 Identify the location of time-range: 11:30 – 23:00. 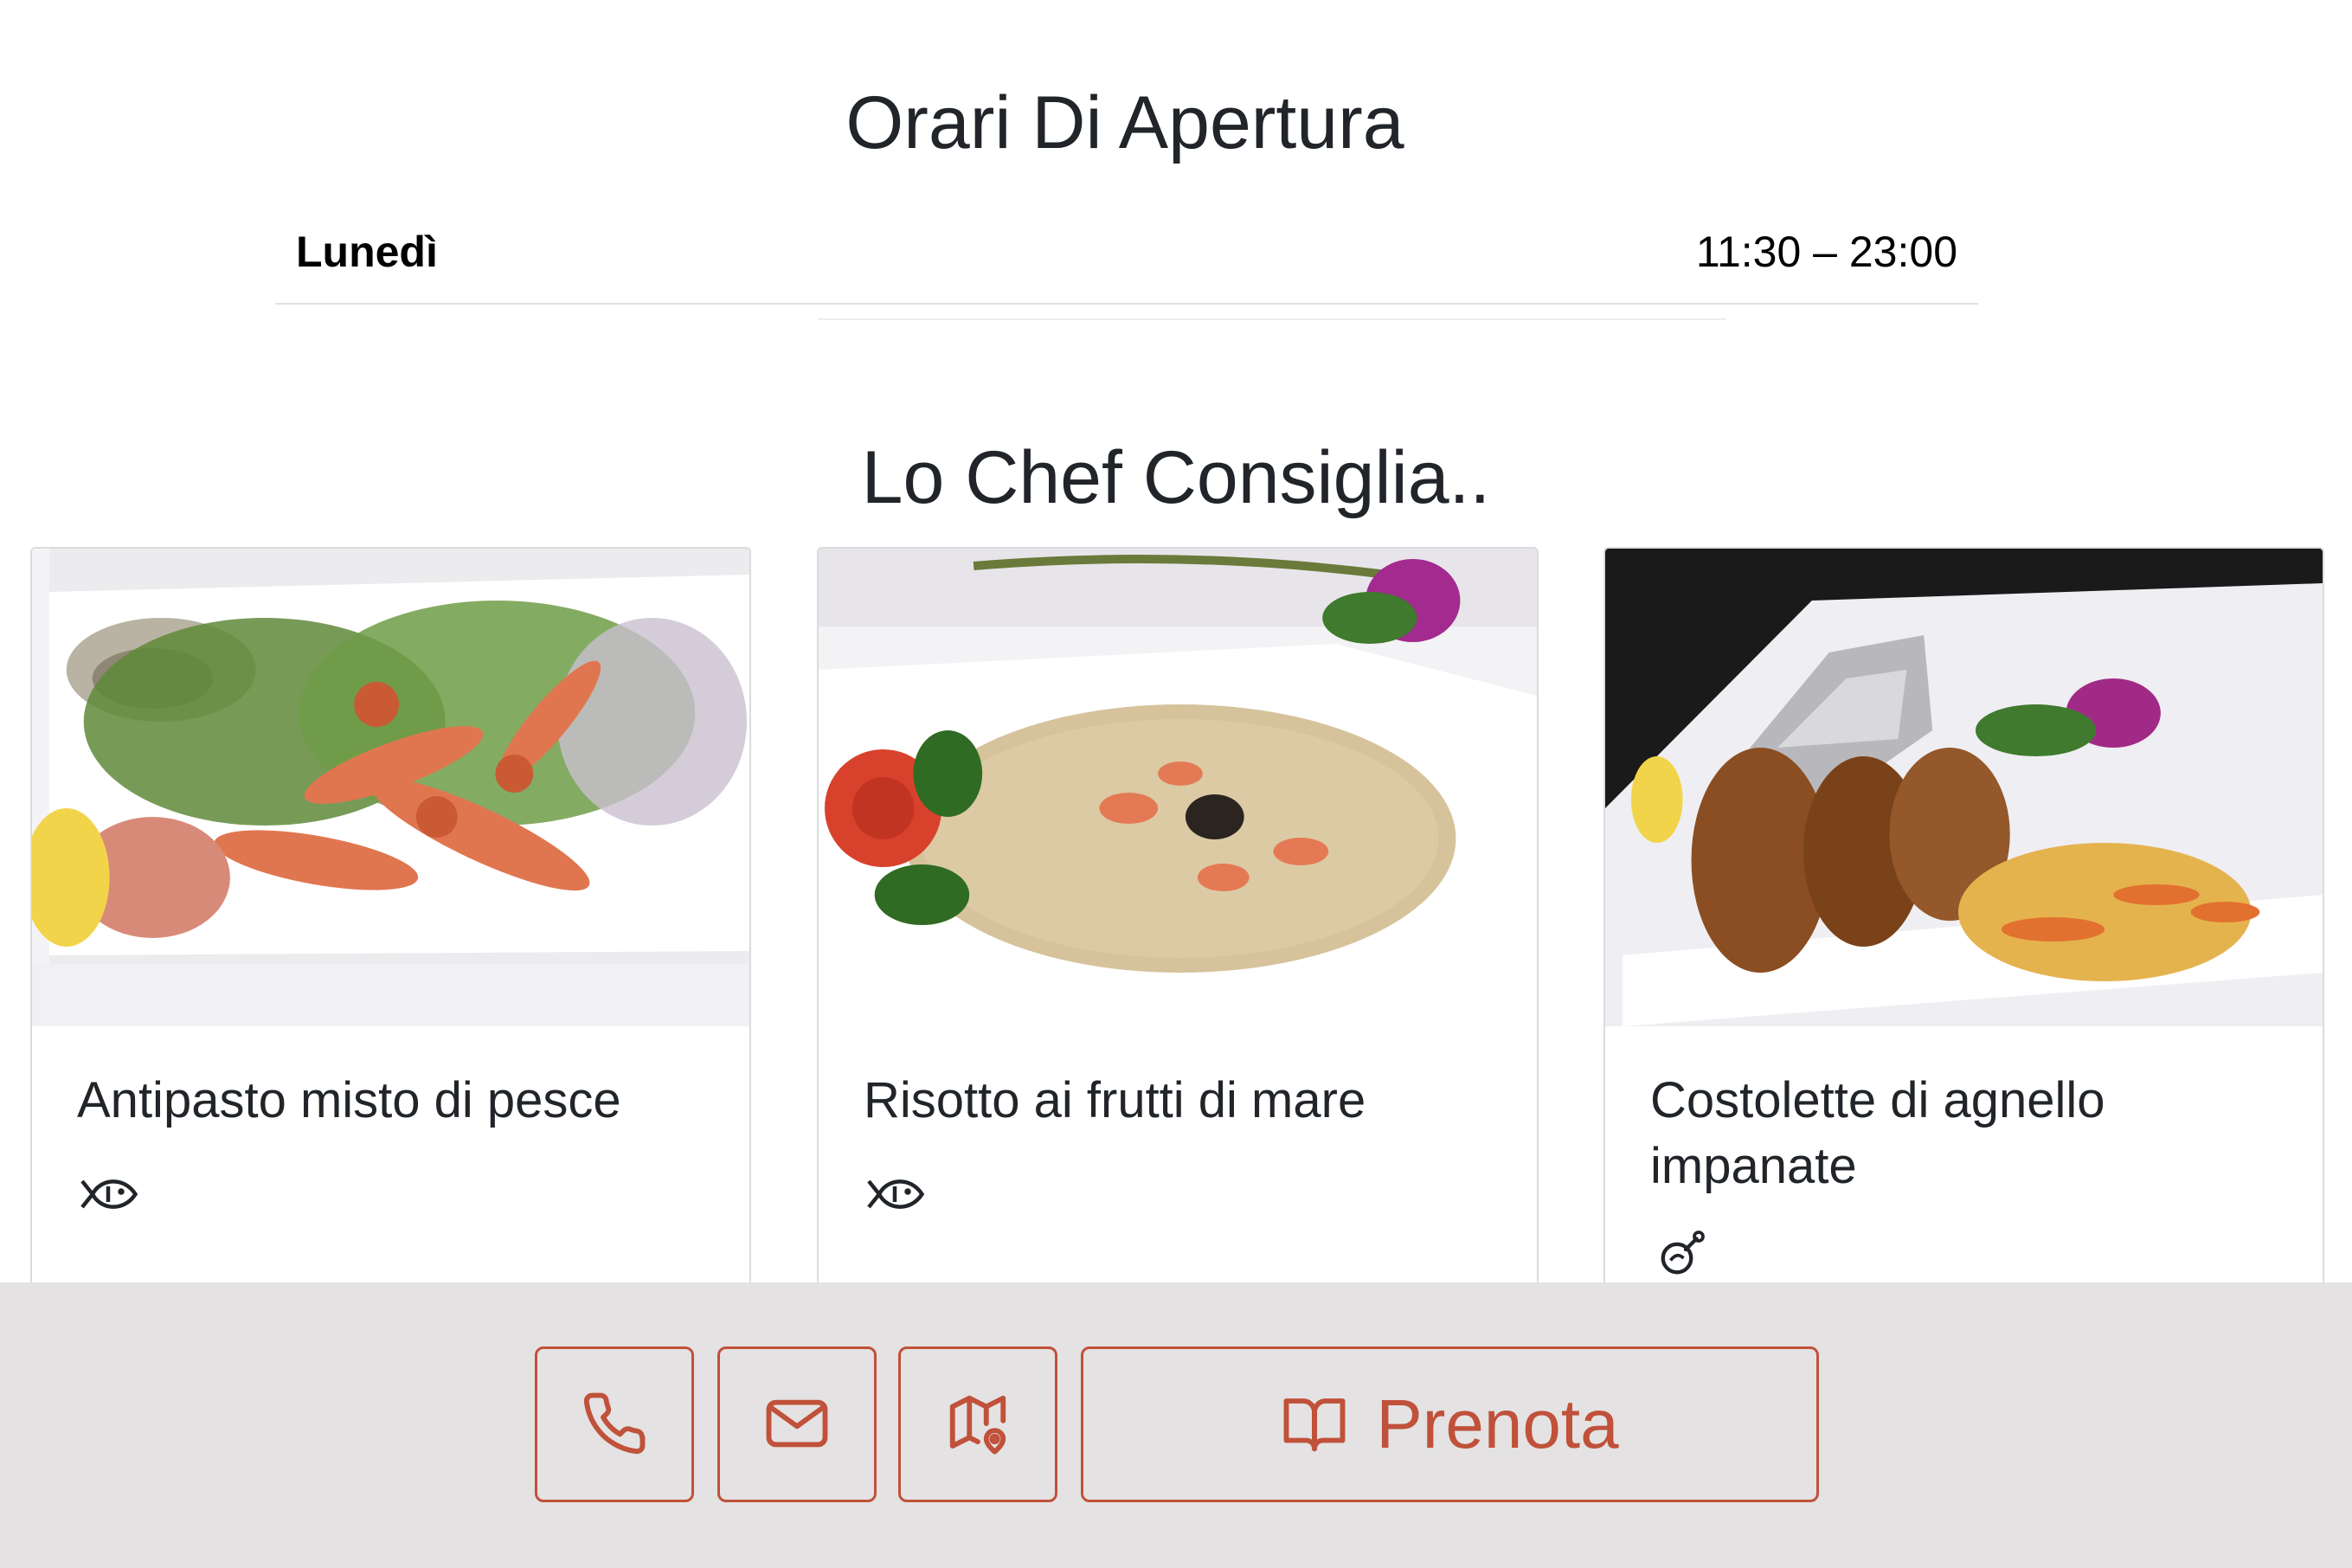
(1826, 252).